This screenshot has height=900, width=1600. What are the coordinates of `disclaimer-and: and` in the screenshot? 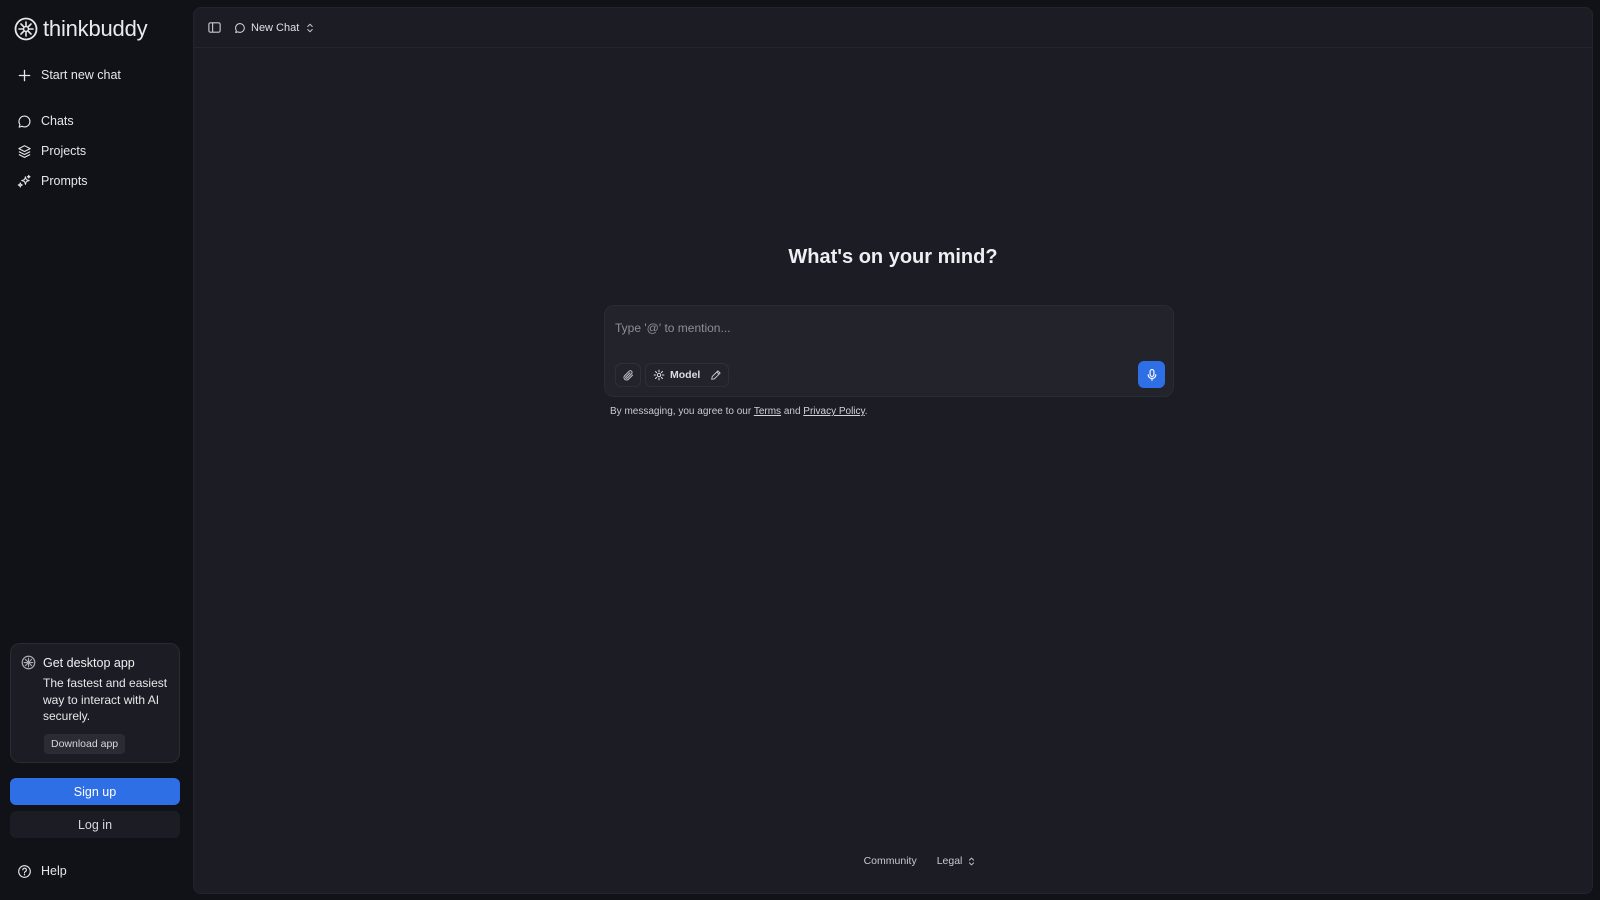 It's located at (792, 411).